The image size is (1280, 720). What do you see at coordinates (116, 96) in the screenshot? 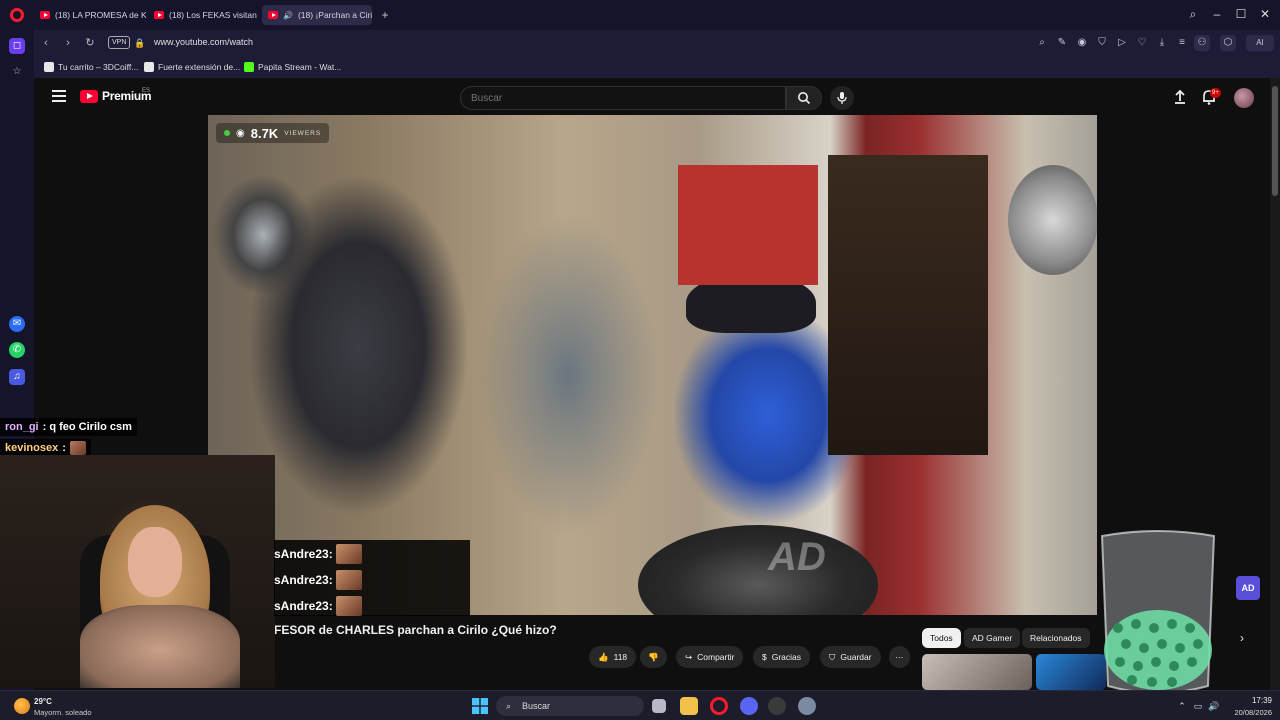
I see `youtube-premium-logo: Premium` at bounding box center [116, 96].